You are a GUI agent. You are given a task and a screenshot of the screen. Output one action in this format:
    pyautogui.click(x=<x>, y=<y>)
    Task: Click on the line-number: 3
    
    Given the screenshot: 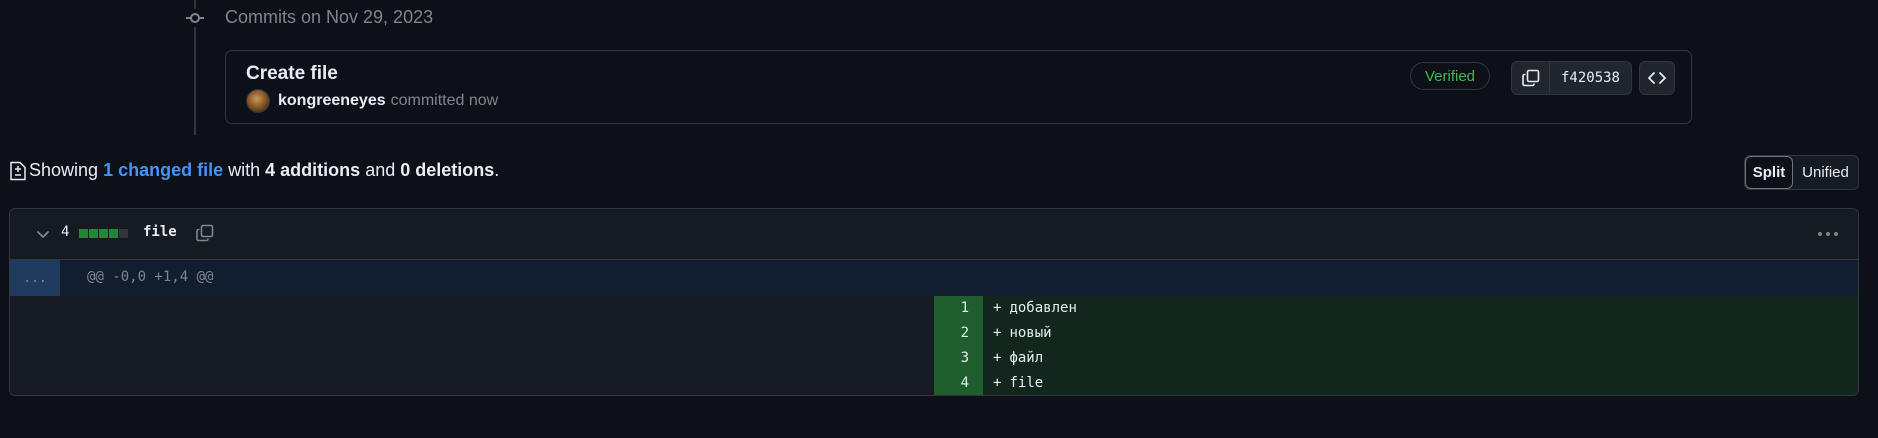 What is the action you would take?
    pyautogui.click(x=958, y=358)
    